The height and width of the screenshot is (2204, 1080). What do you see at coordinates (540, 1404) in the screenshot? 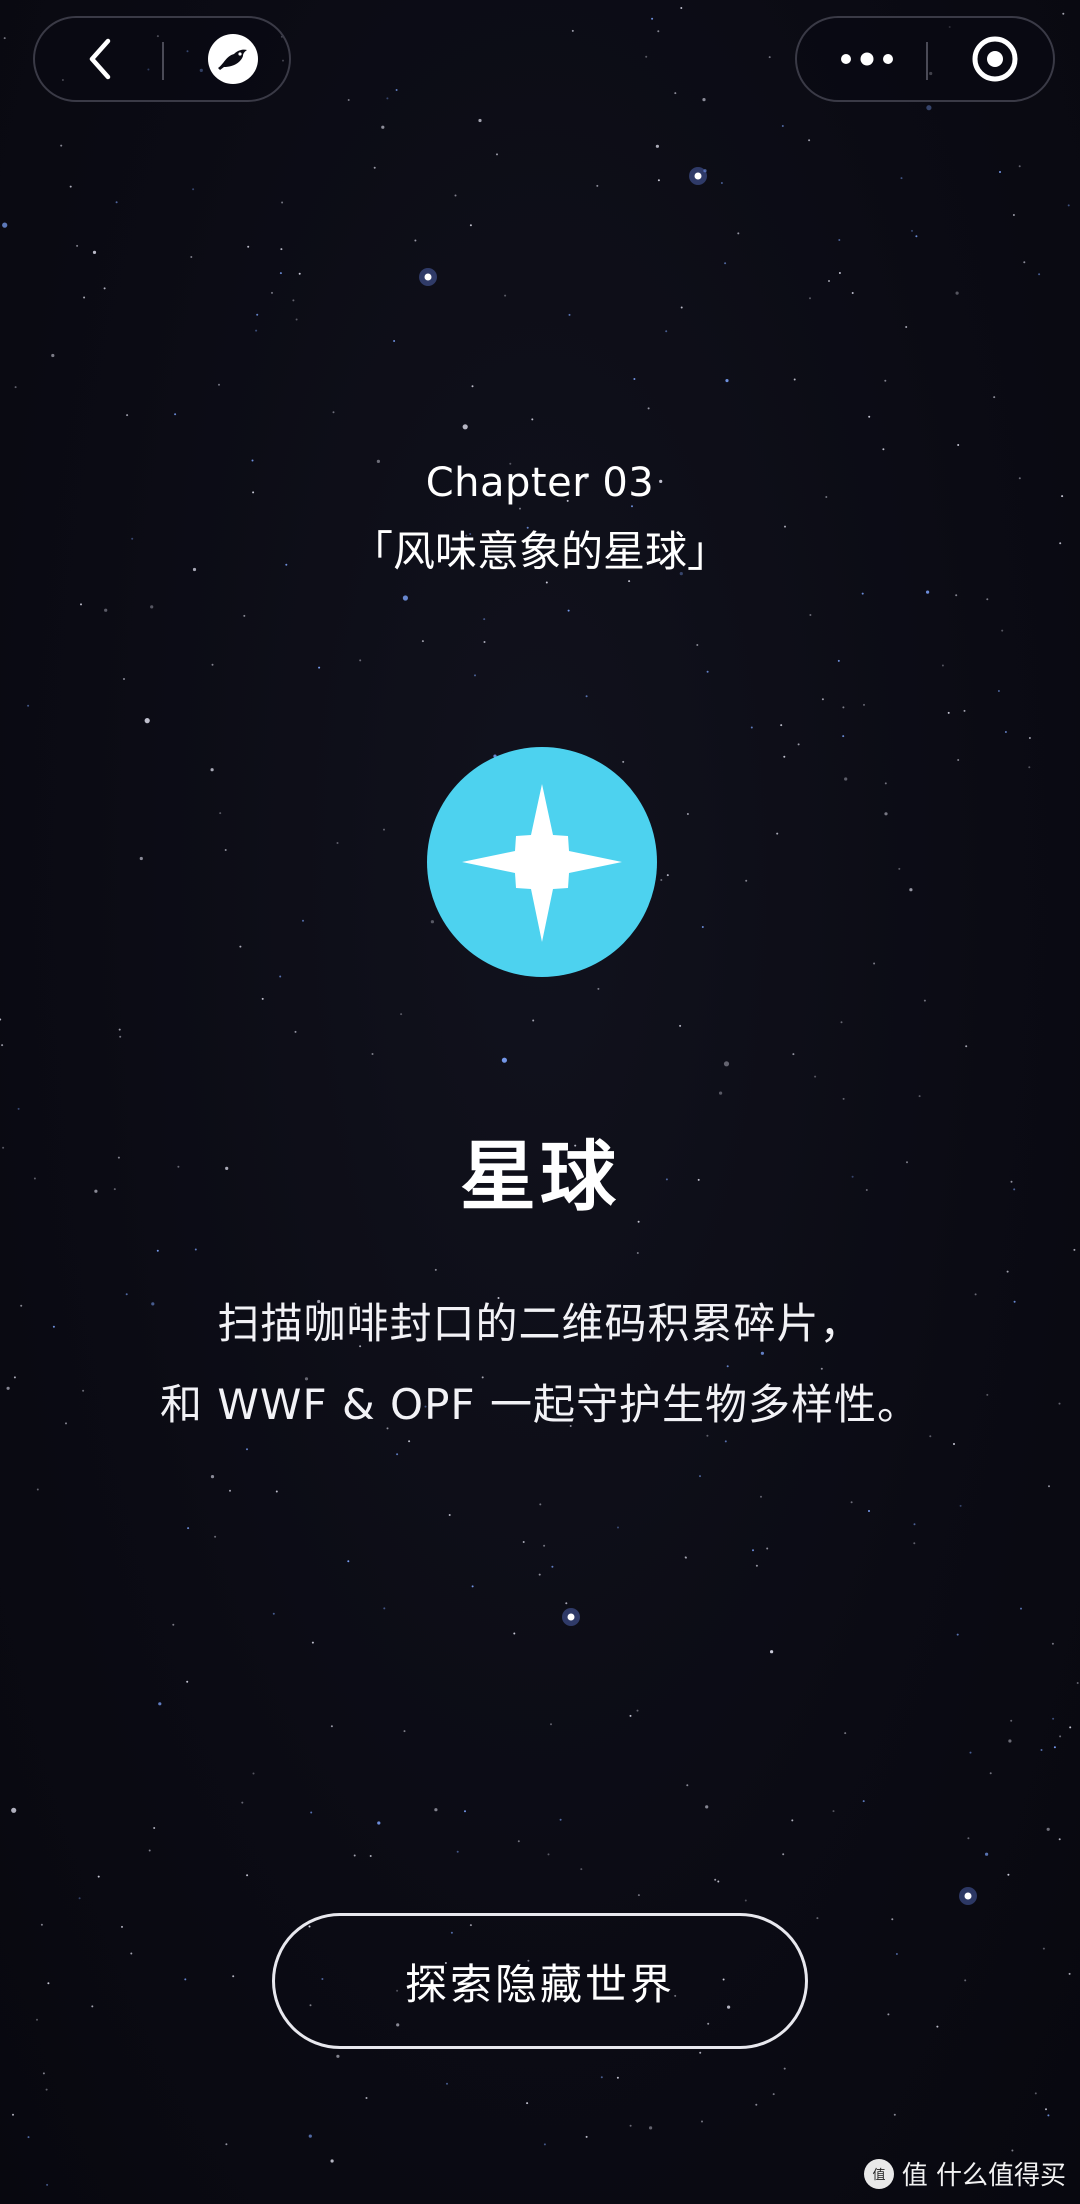
I see `description-line-2: 和 WWF & OPF 一起守护生物多样性。` at bounding box center [540, 1404].